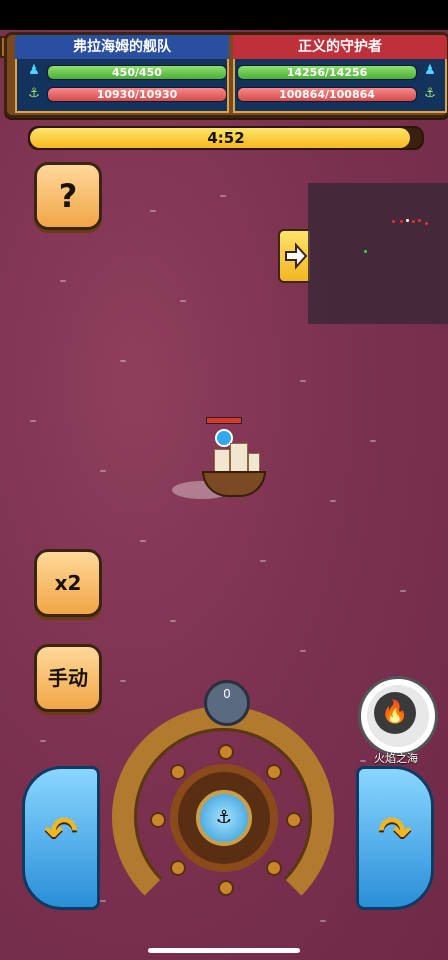  What do you see at coordinates (396, 758) in the screenshot?
I see `skill-label: 火焰之海` at bounding box center [396, 758].